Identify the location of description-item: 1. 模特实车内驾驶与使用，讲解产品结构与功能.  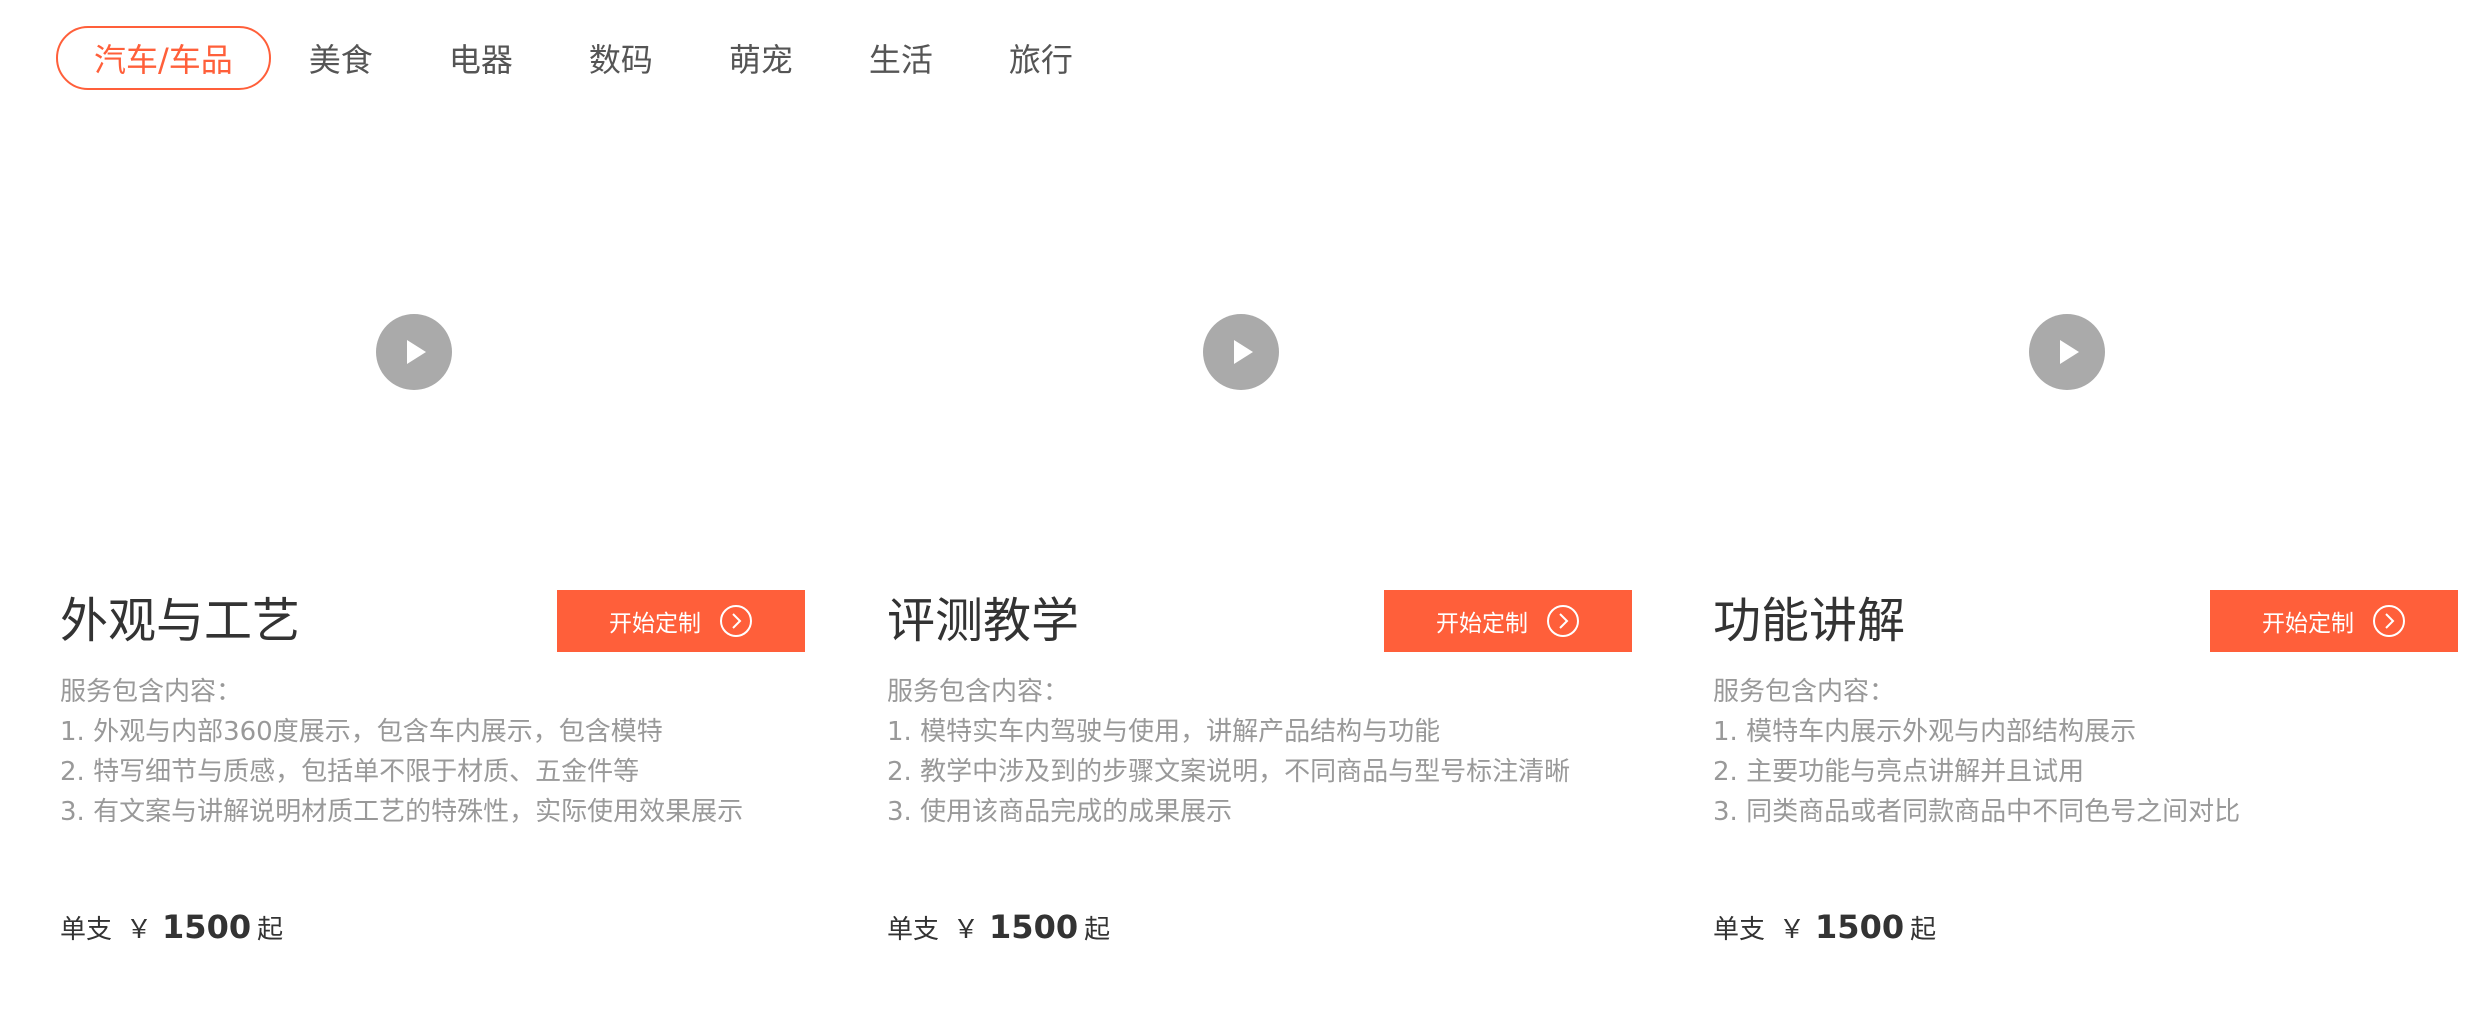
(1164, 732).